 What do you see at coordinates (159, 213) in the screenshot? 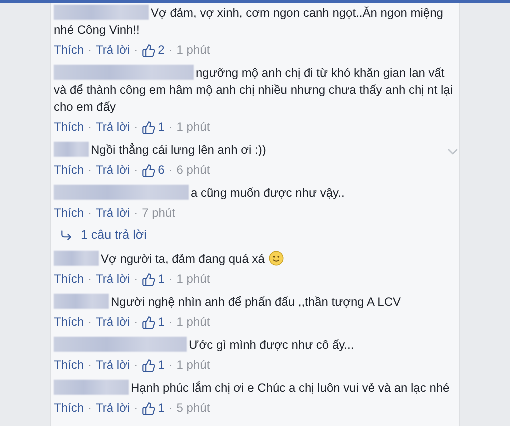
I see `comment-time: 7 phút` at bounding box center [159, 213].